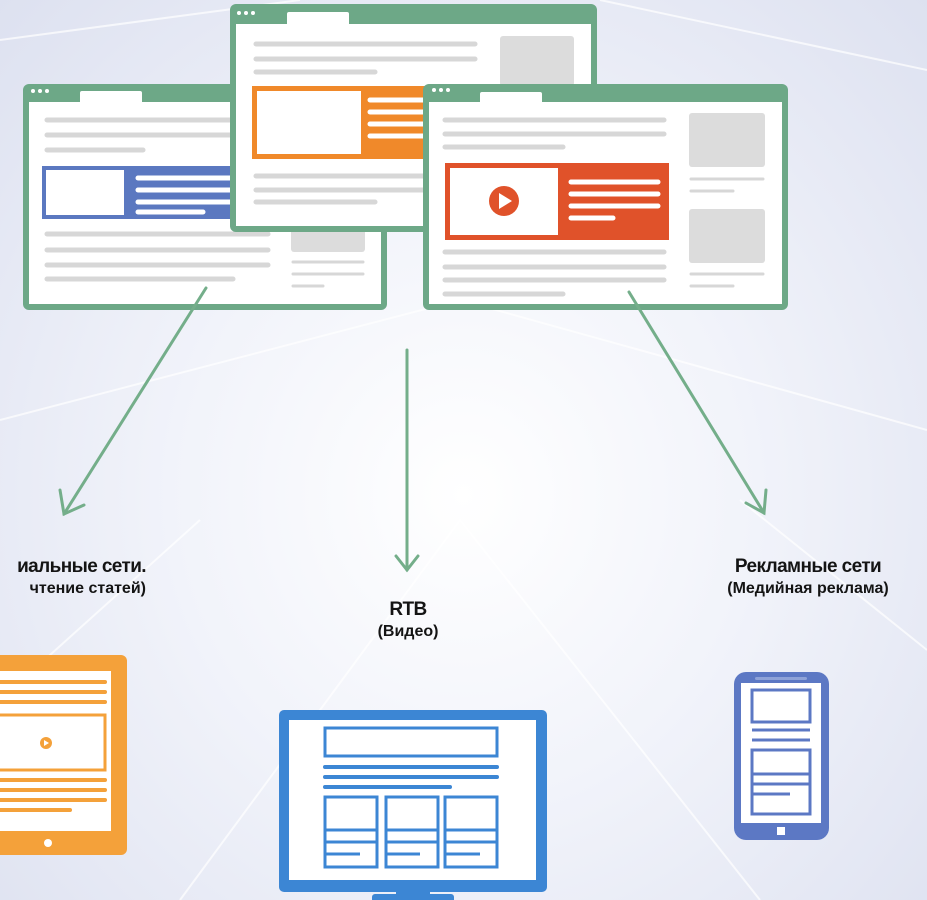 Image resolution: width=927 pixels, height=900 pixels. I want to click on browser-tab, so click(318, 19).